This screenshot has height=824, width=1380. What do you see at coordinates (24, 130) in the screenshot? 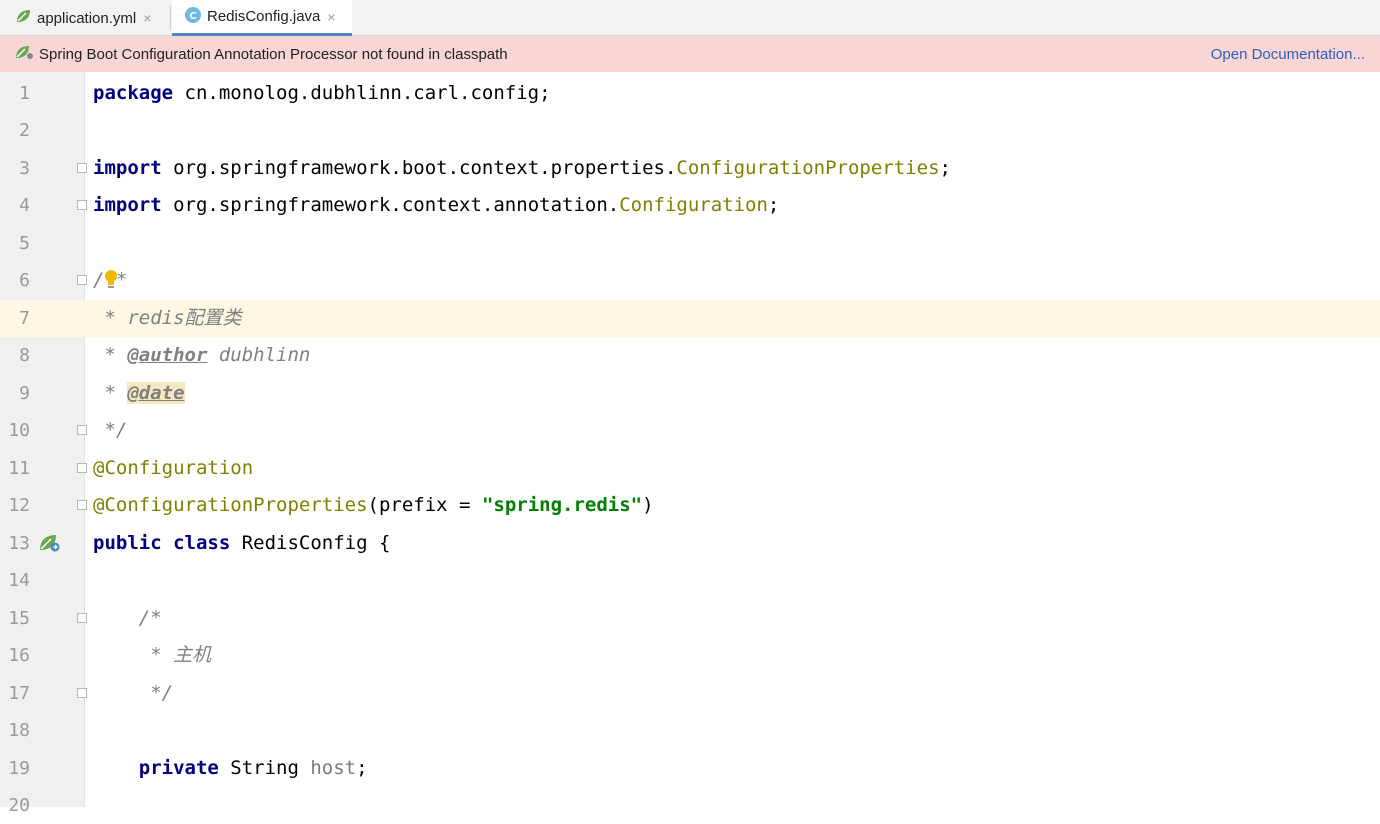
I see `line-number: 2` at bounding box center [24, 130].